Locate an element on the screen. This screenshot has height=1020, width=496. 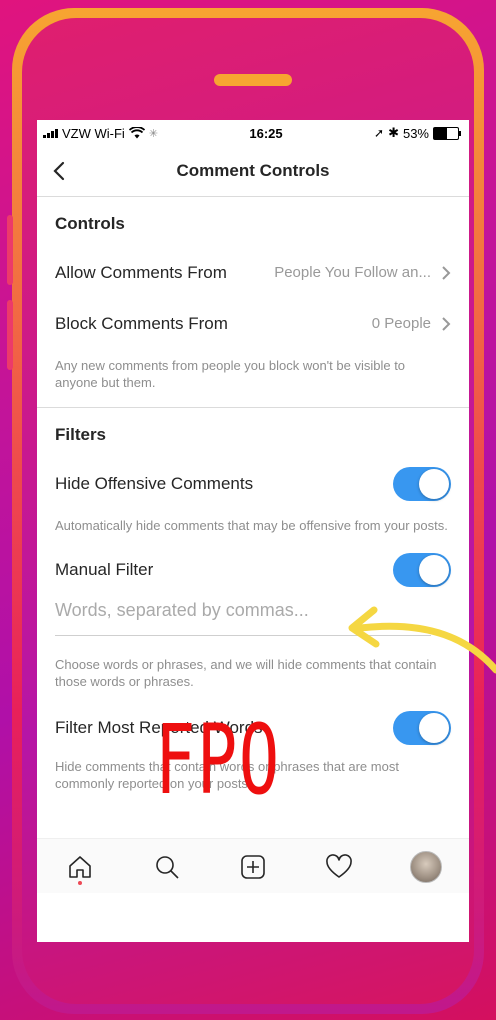
annotation-arrow is located at coordinates (422, 640).